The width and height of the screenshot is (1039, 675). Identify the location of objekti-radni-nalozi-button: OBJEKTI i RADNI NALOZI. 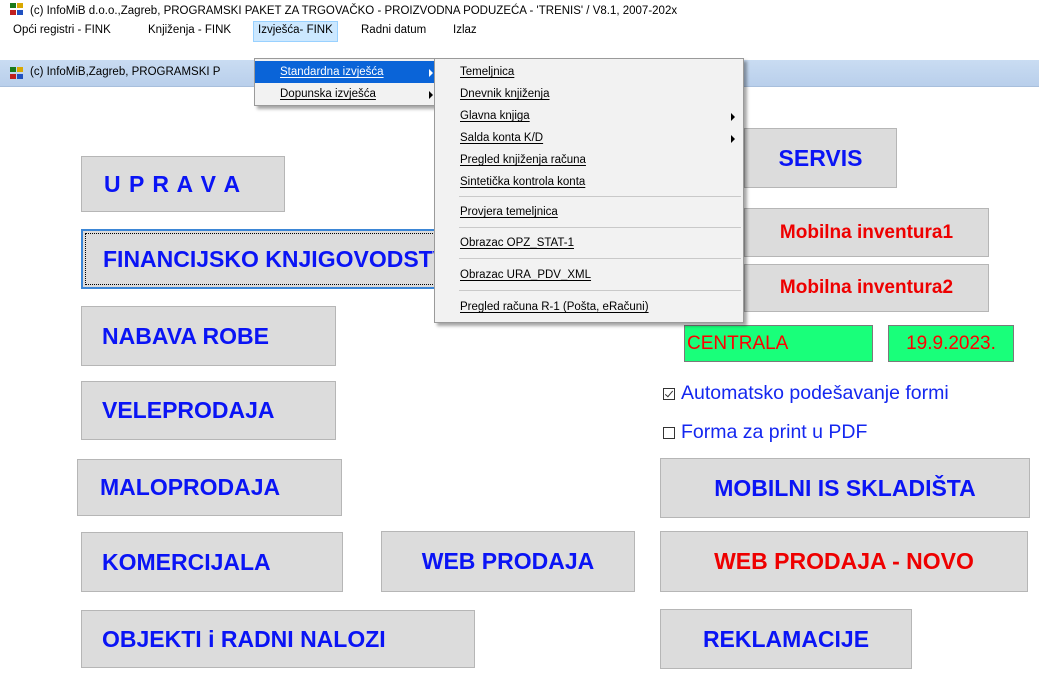
(278, 639).